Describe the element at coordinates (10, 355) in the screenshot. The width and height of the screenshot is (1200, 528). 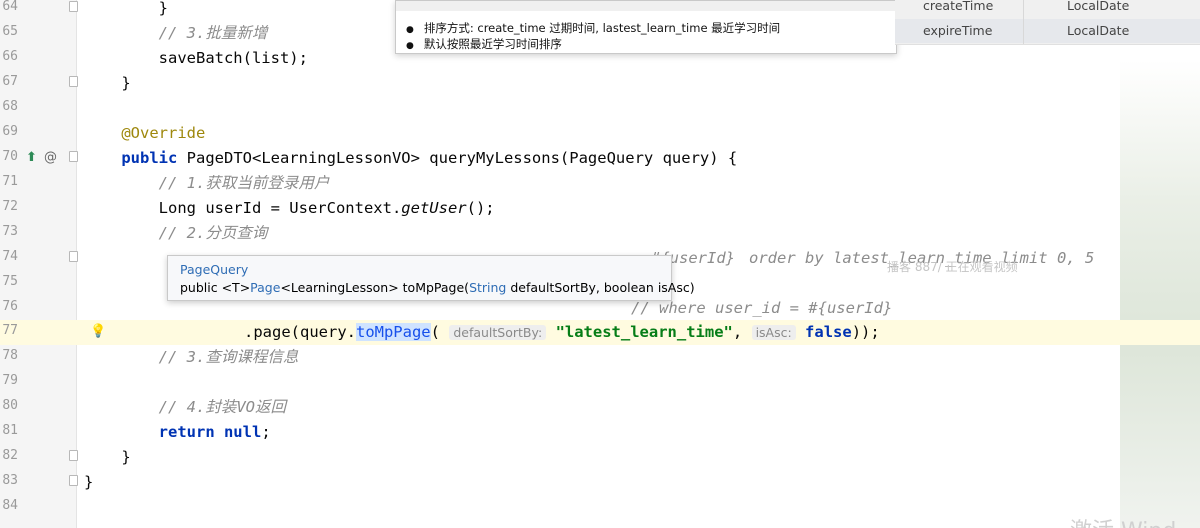
I see `line-number: 78` at that location.